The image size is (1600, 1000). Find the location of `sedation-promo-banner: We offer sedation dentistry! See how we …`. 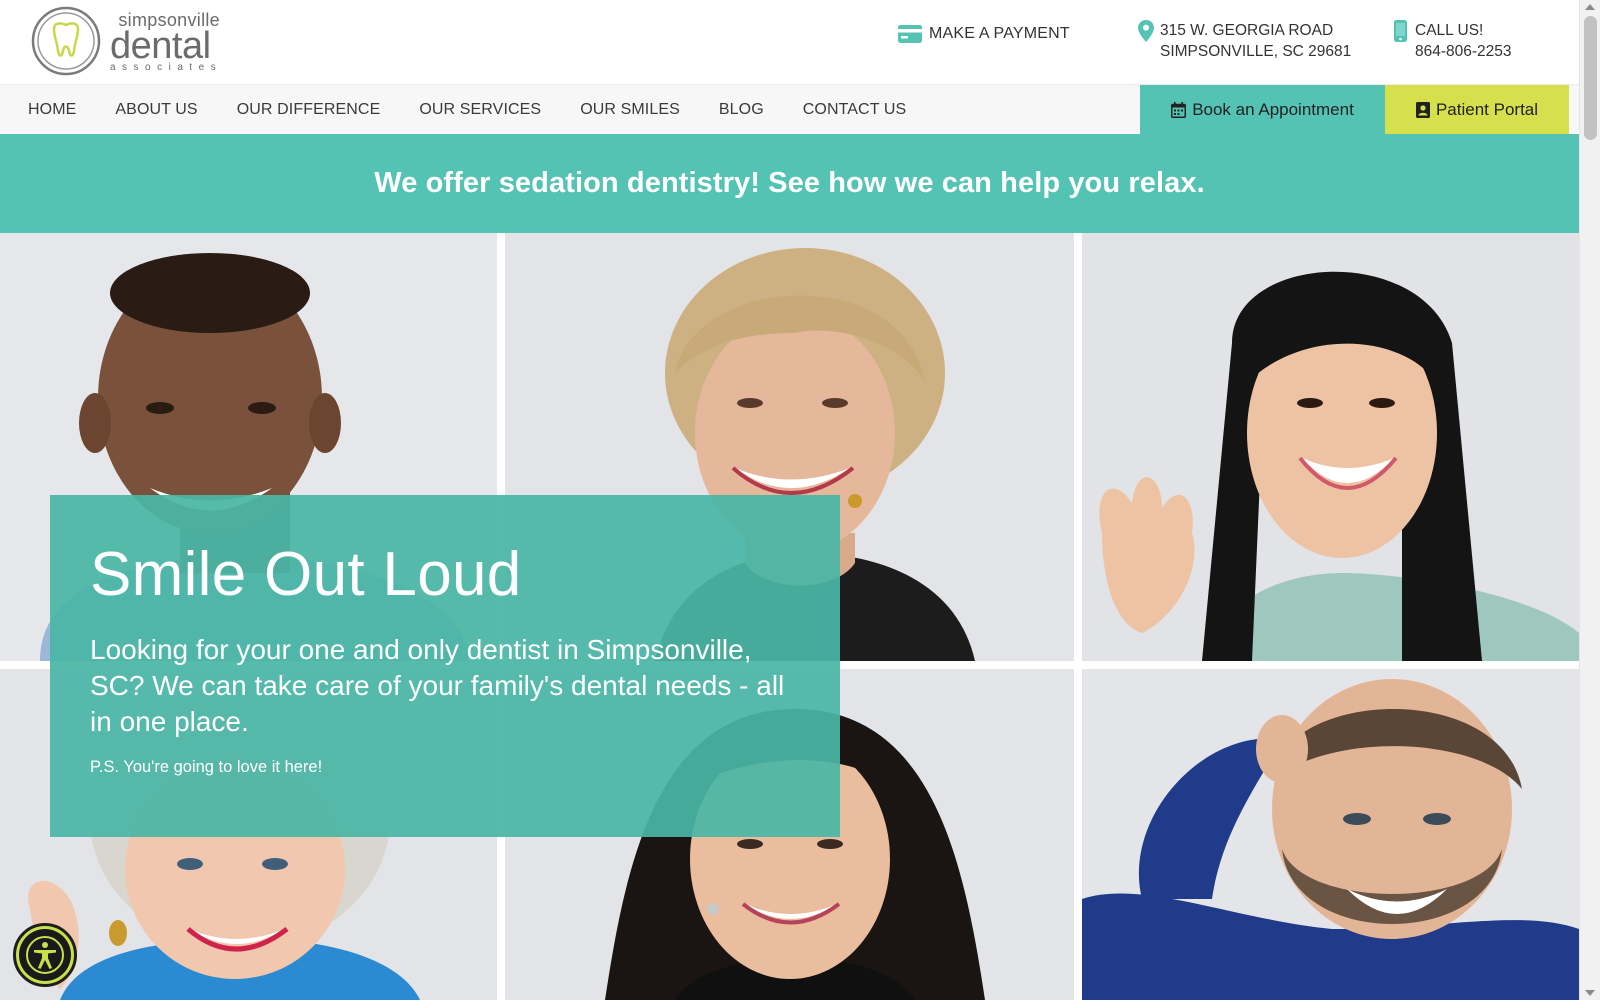

sedation-promo-banner: We offer sedation dentistry! See how we … is located at coordinates (789, 183).